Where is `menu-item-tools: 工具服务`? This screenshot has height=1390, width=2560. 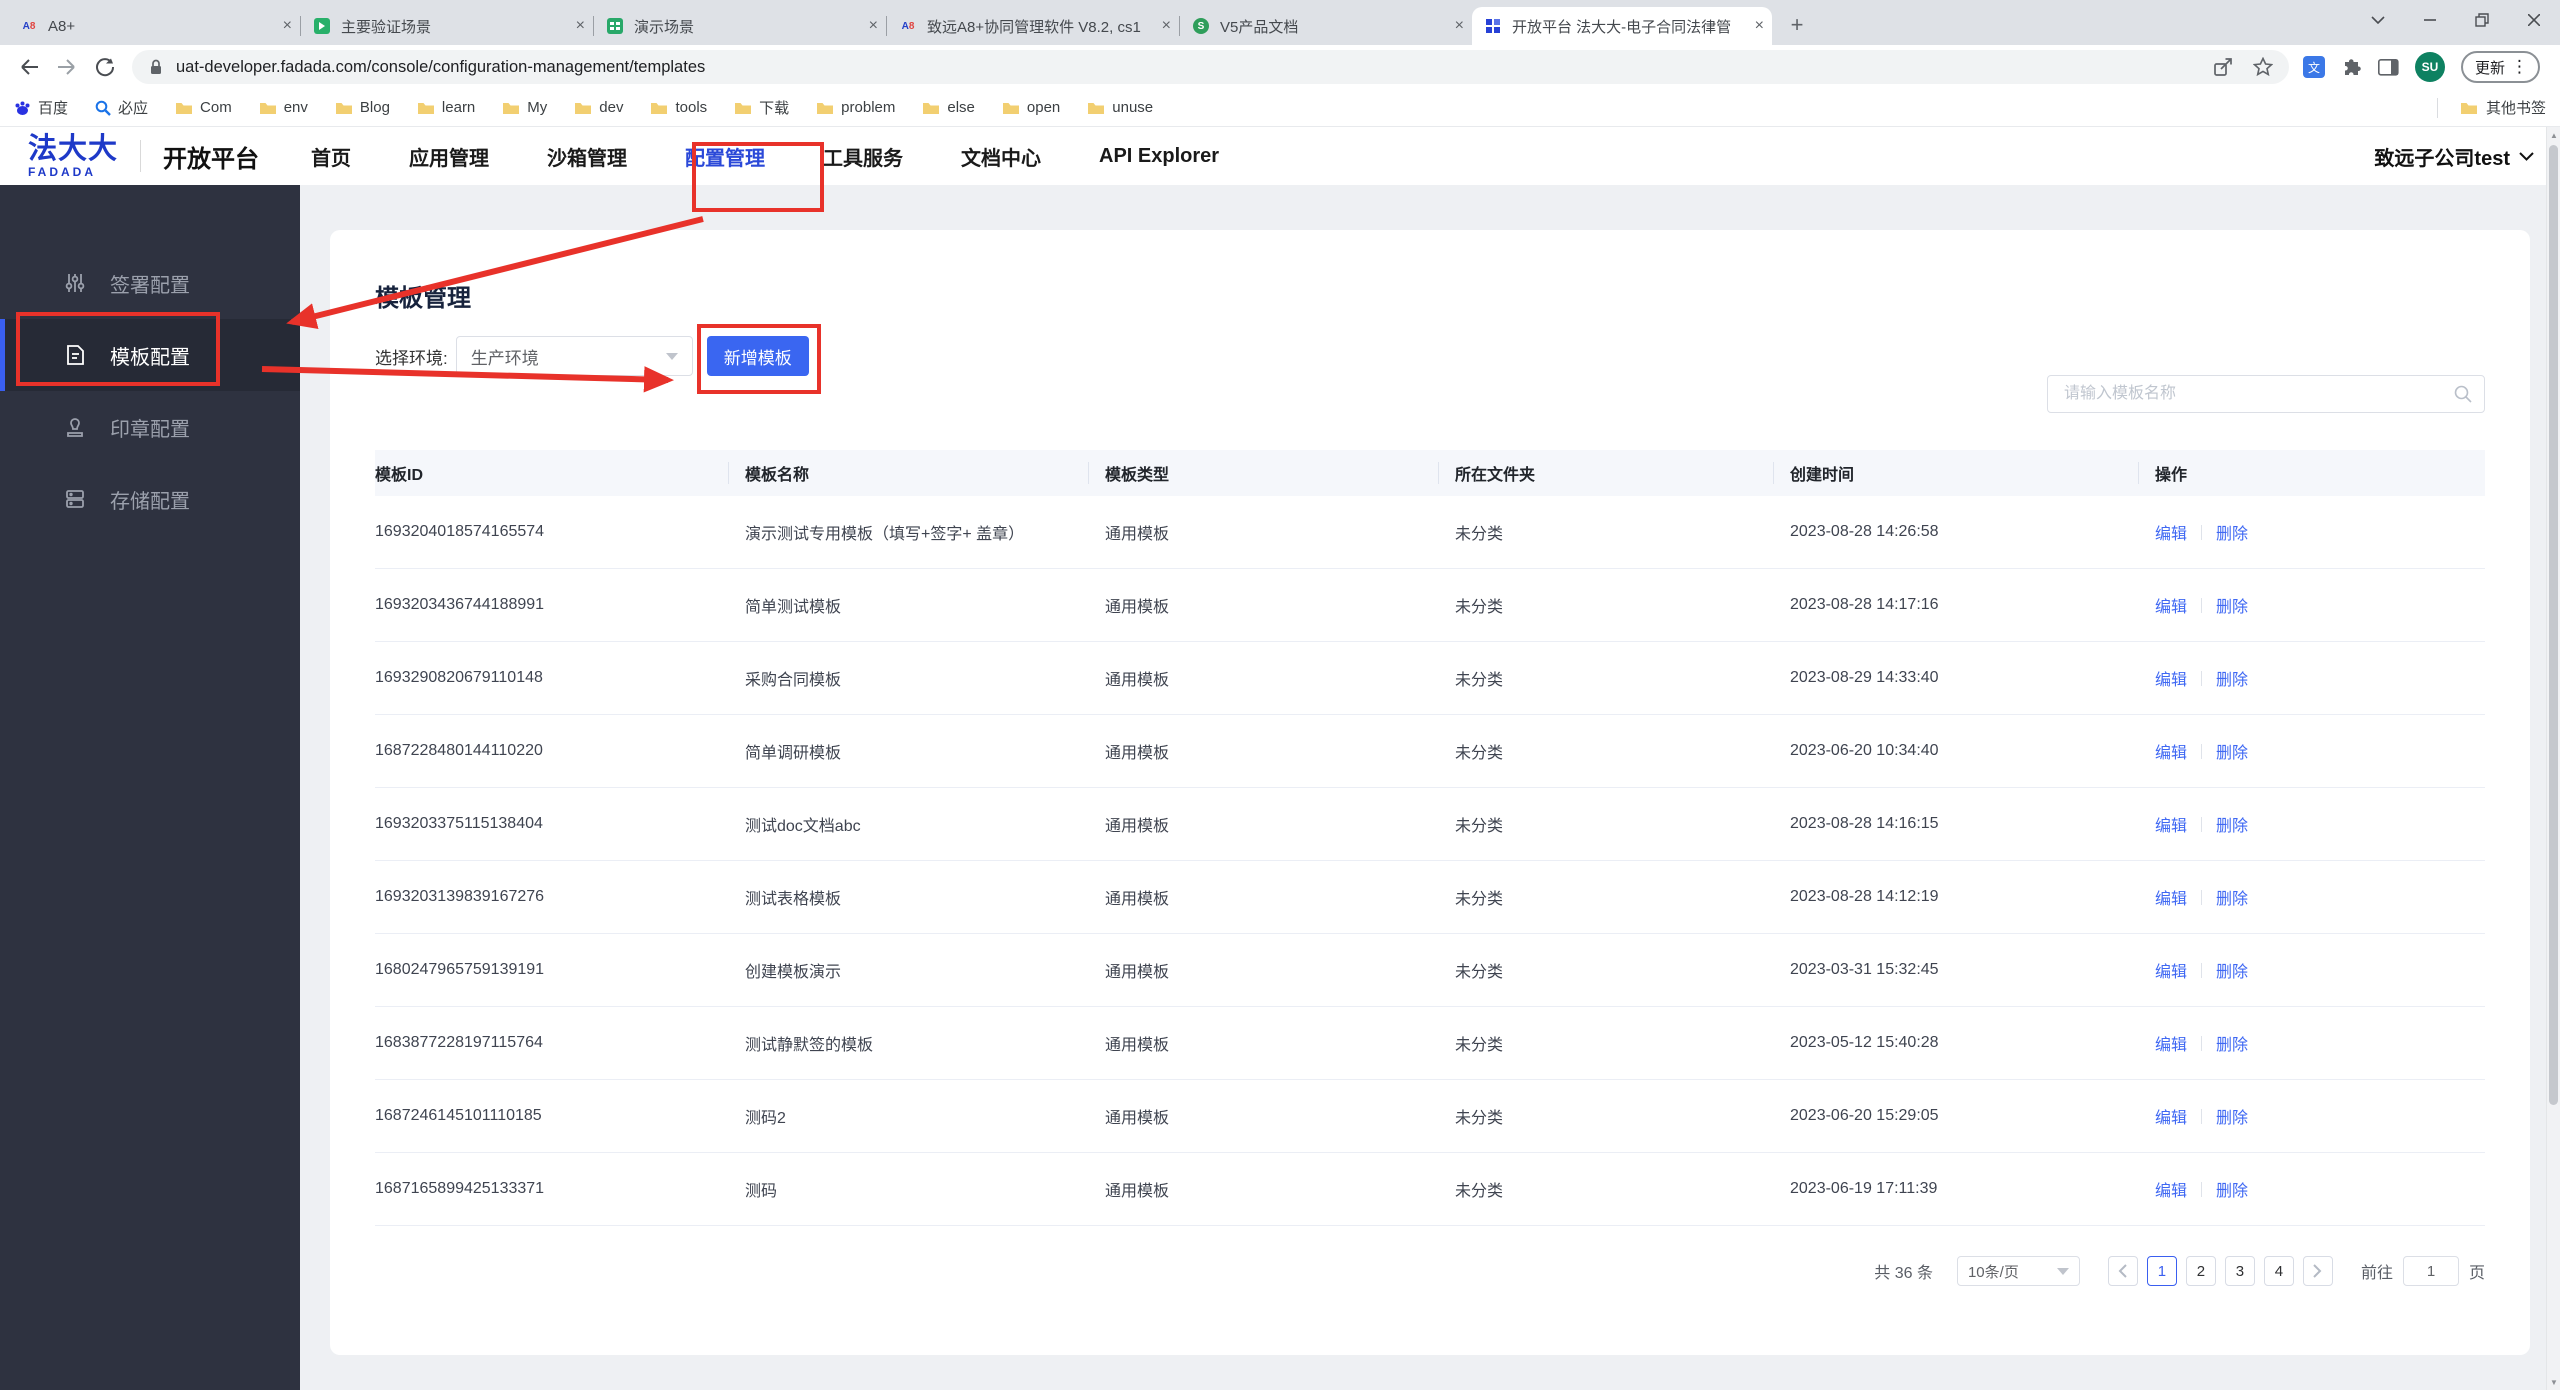 menu-item-tools: 工具服务 is located at coordinates (863, 156).